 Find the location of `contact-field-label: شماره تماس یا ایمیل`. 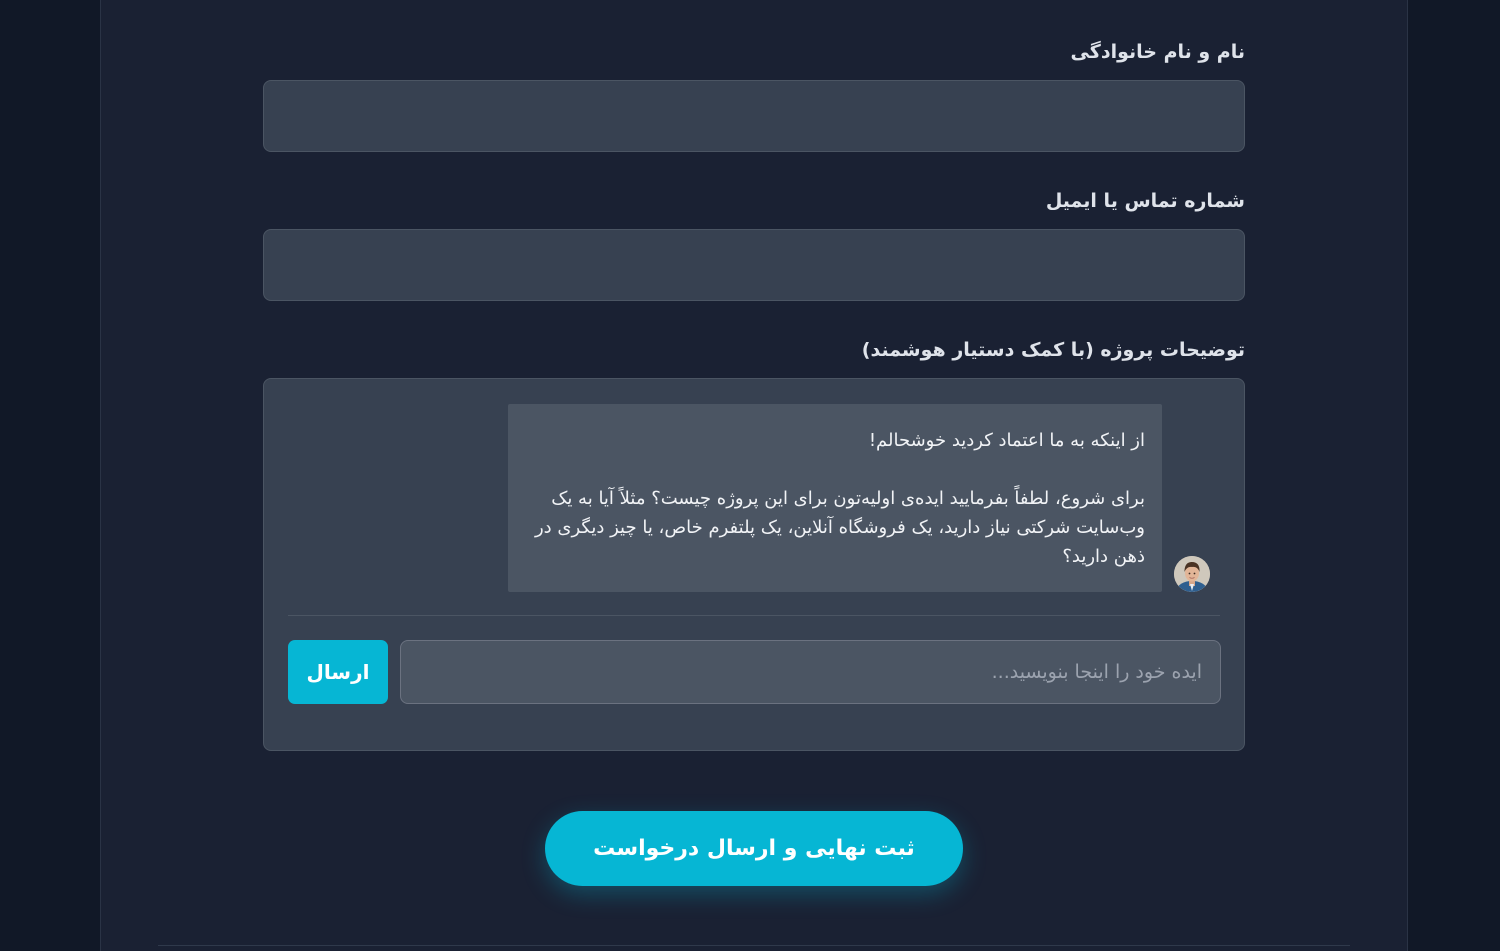

contact-field-label: شماره تماس یا ایمیل is located at coordinates (1145, 201).